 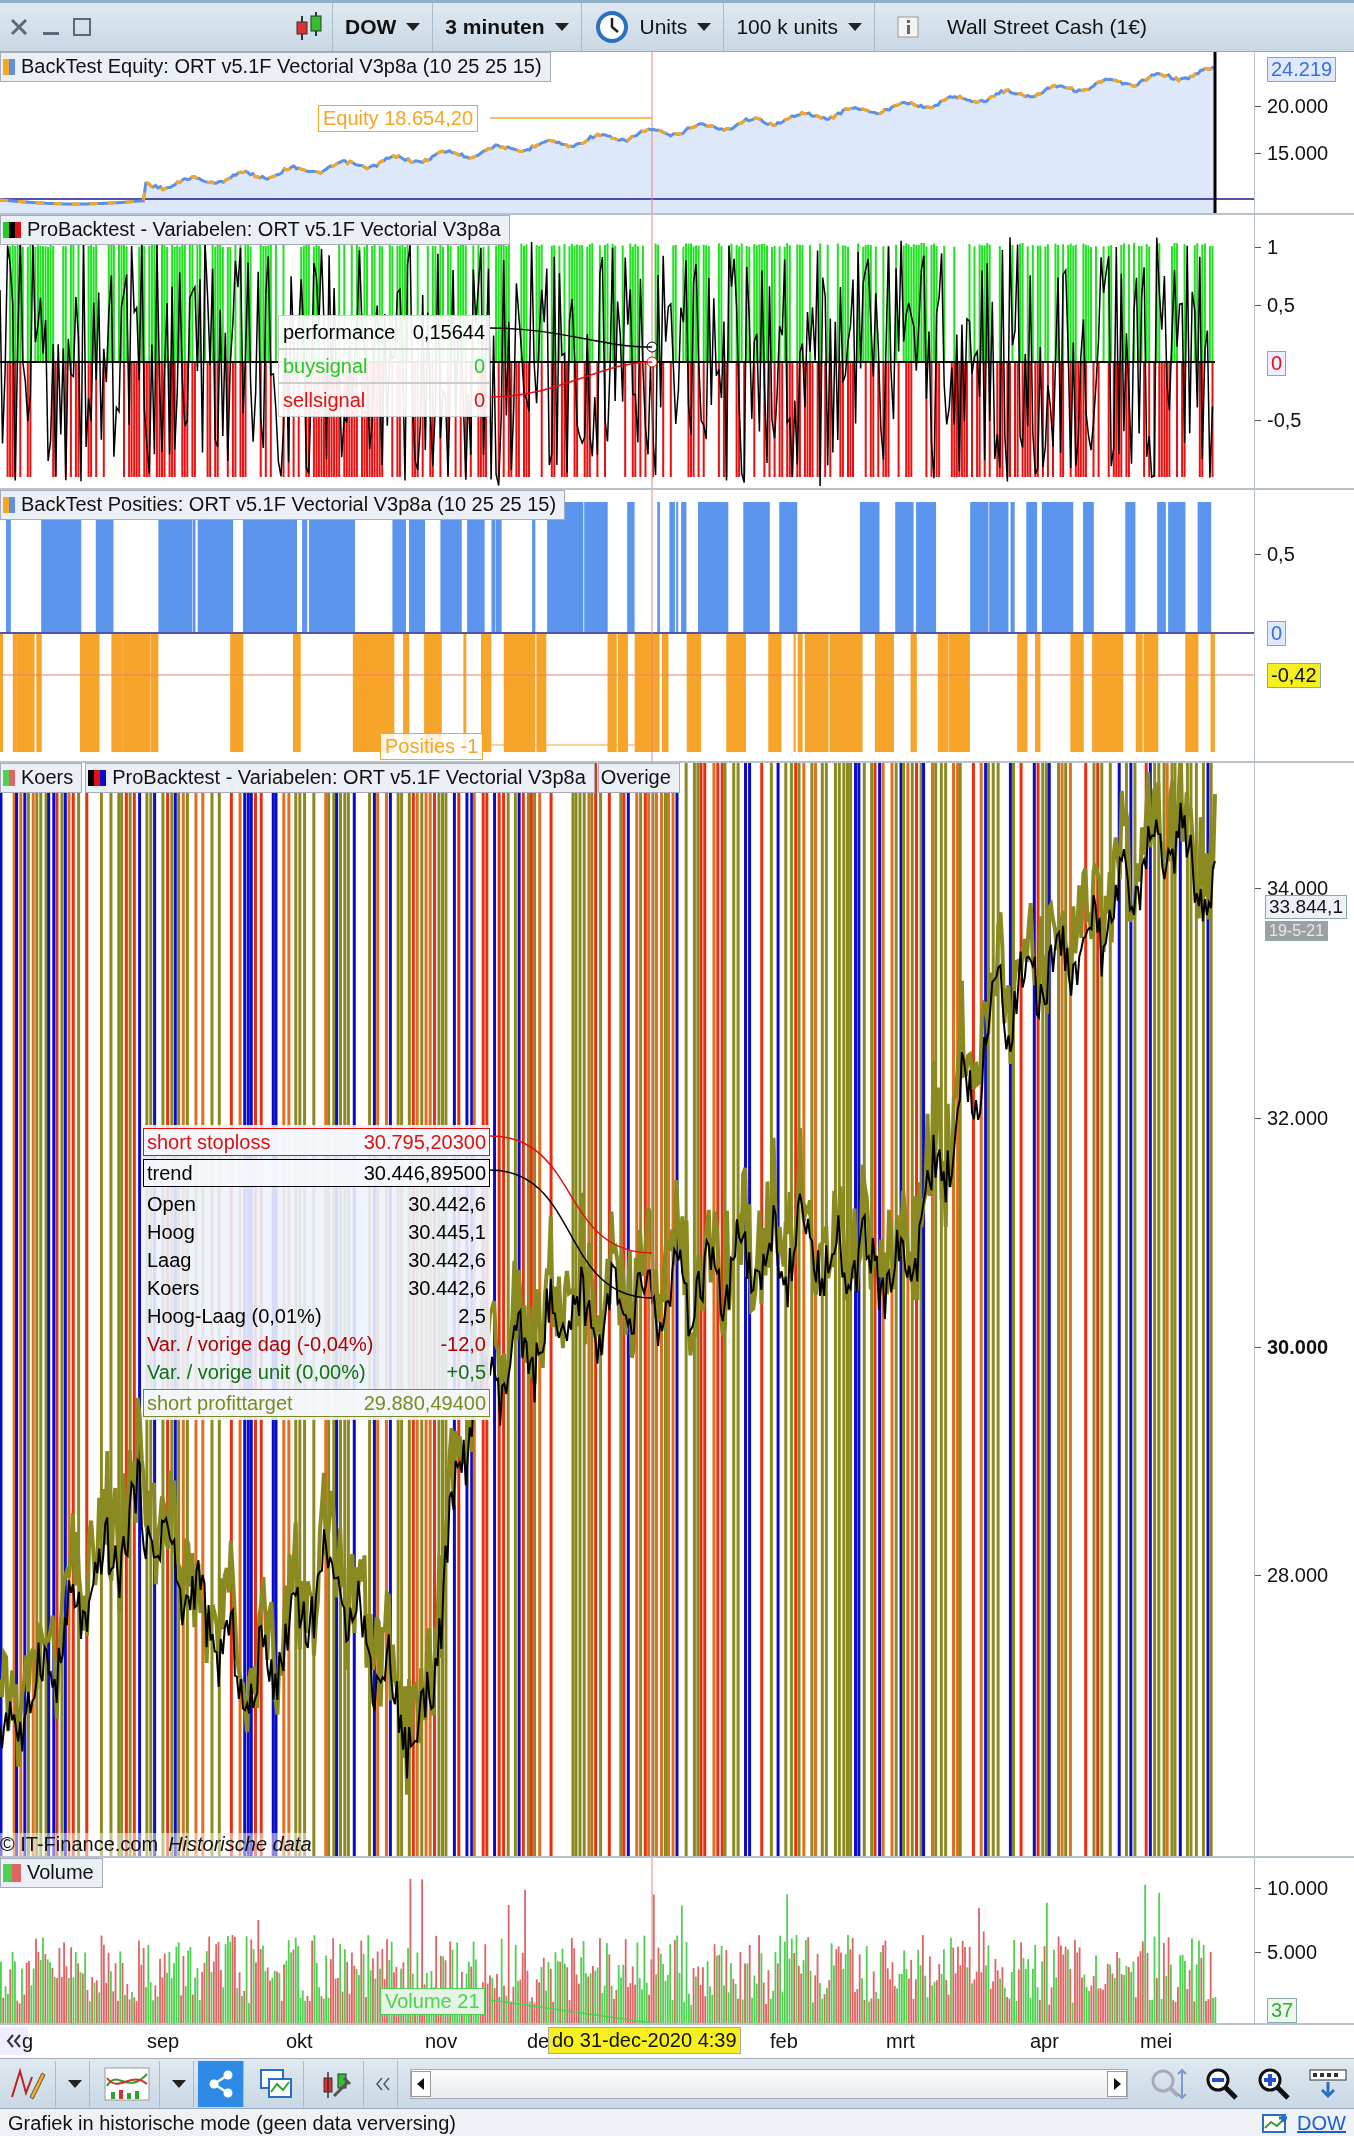 I want to click on share-button, so click(x=221, y=2083).